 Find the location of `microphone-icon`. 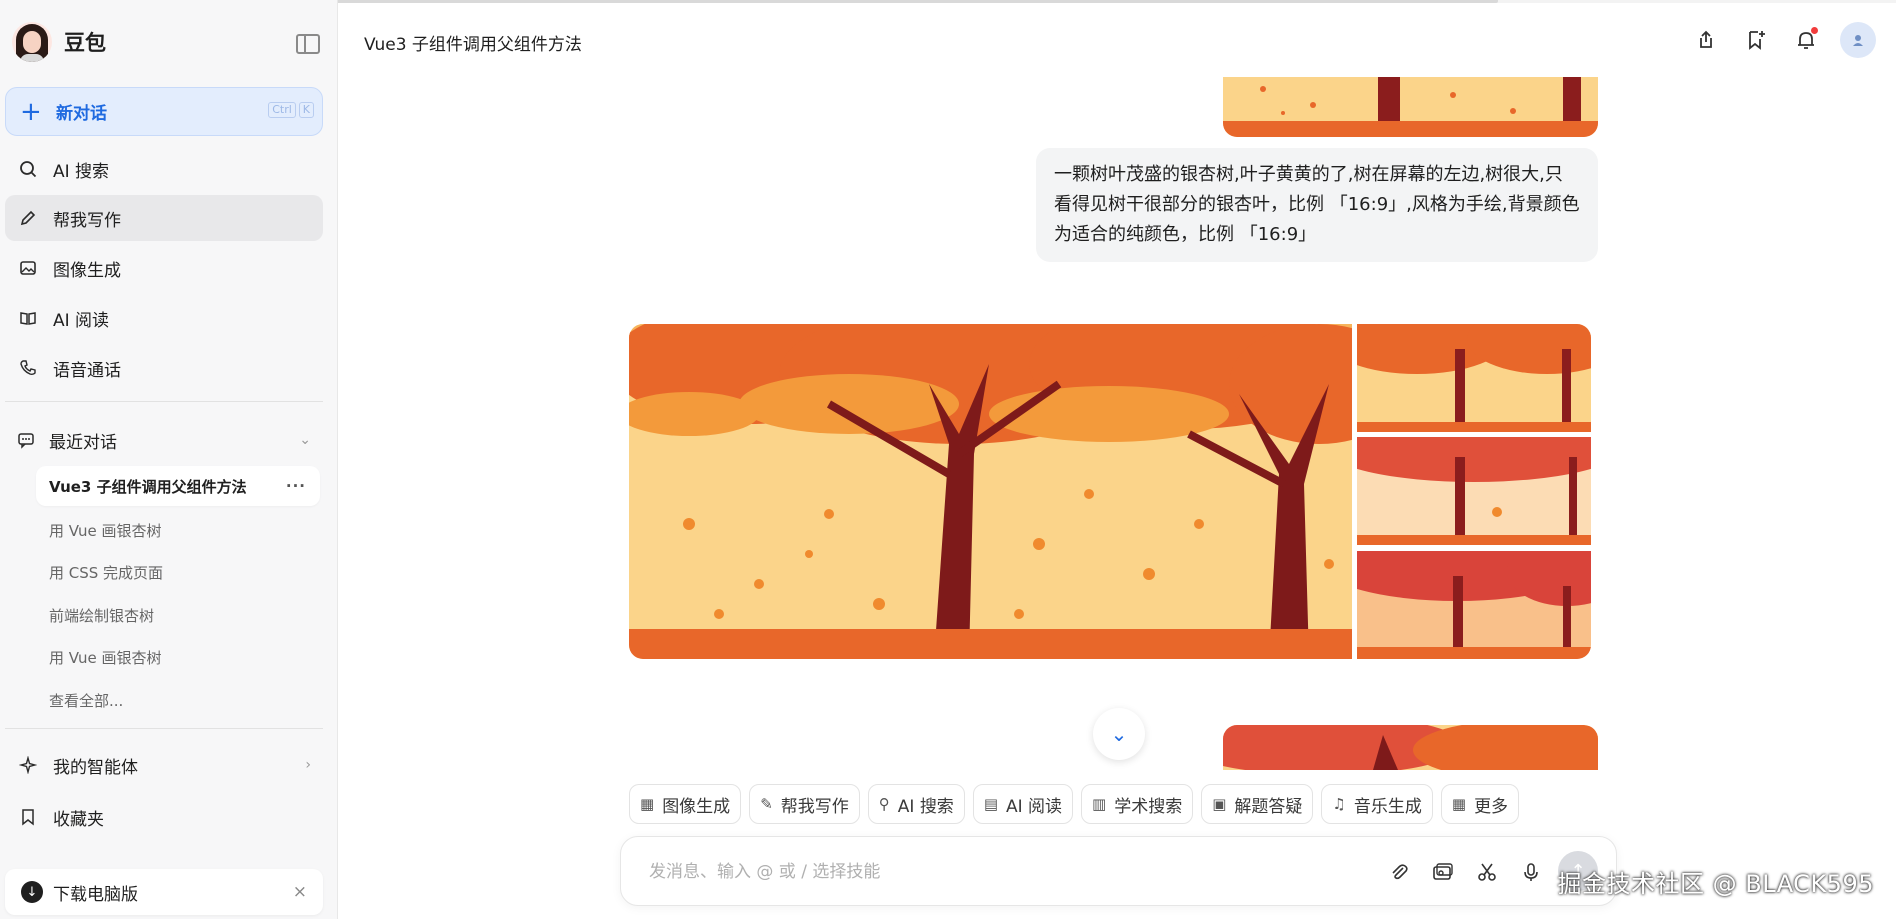

microphone-icon is located at coordinates (1531, 872).